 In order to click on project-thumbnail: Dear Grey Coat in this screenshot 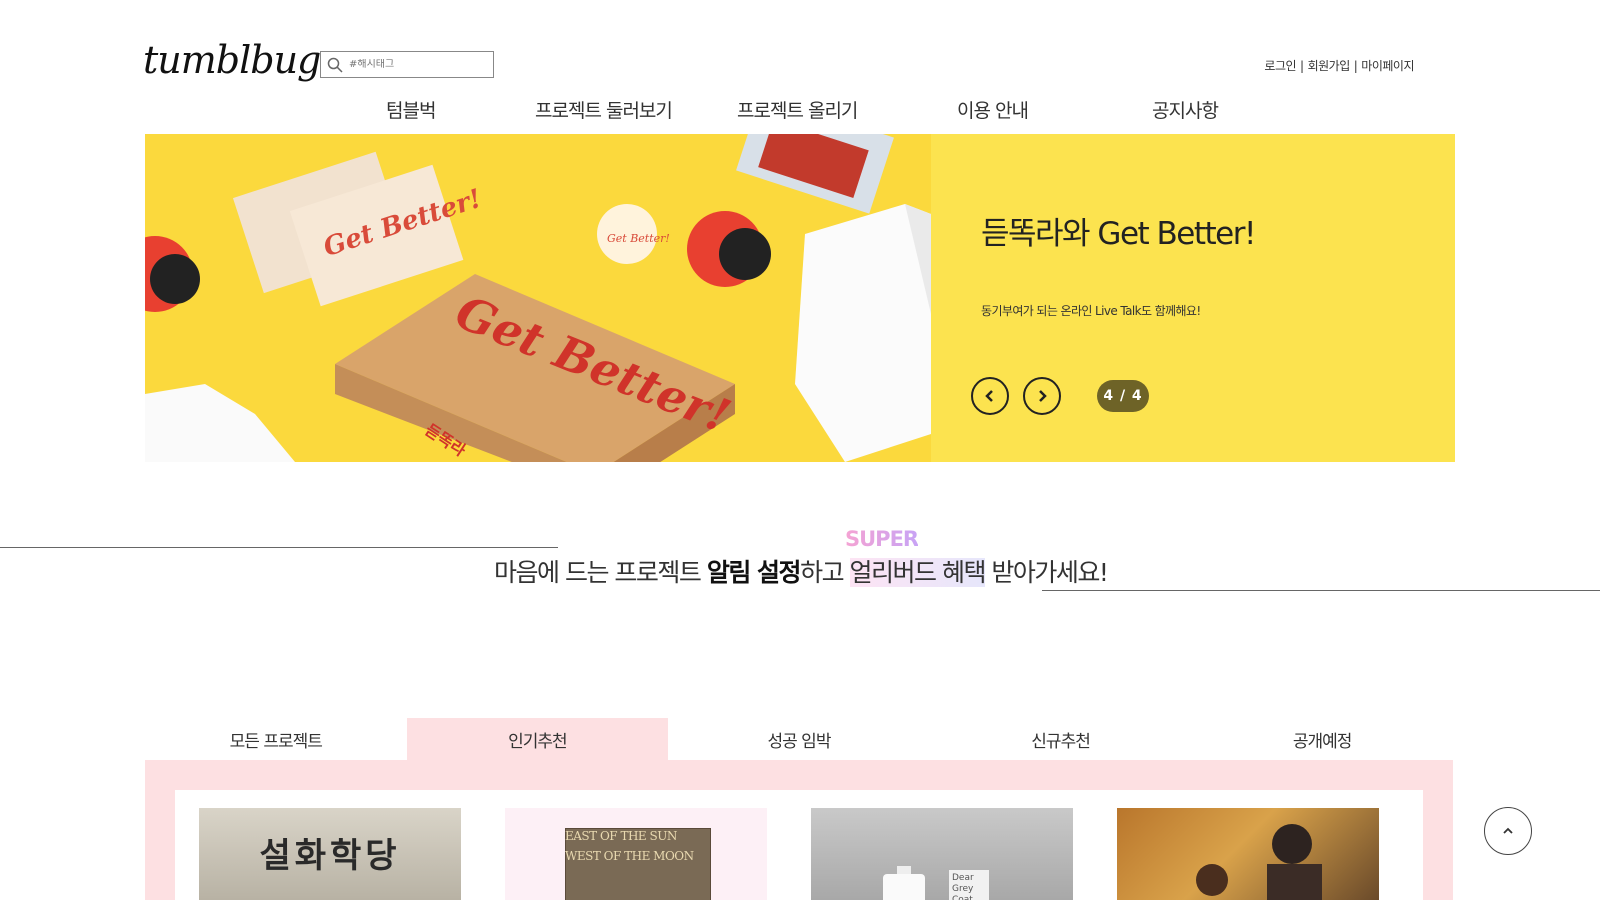, I will do `click(942, 854)`.